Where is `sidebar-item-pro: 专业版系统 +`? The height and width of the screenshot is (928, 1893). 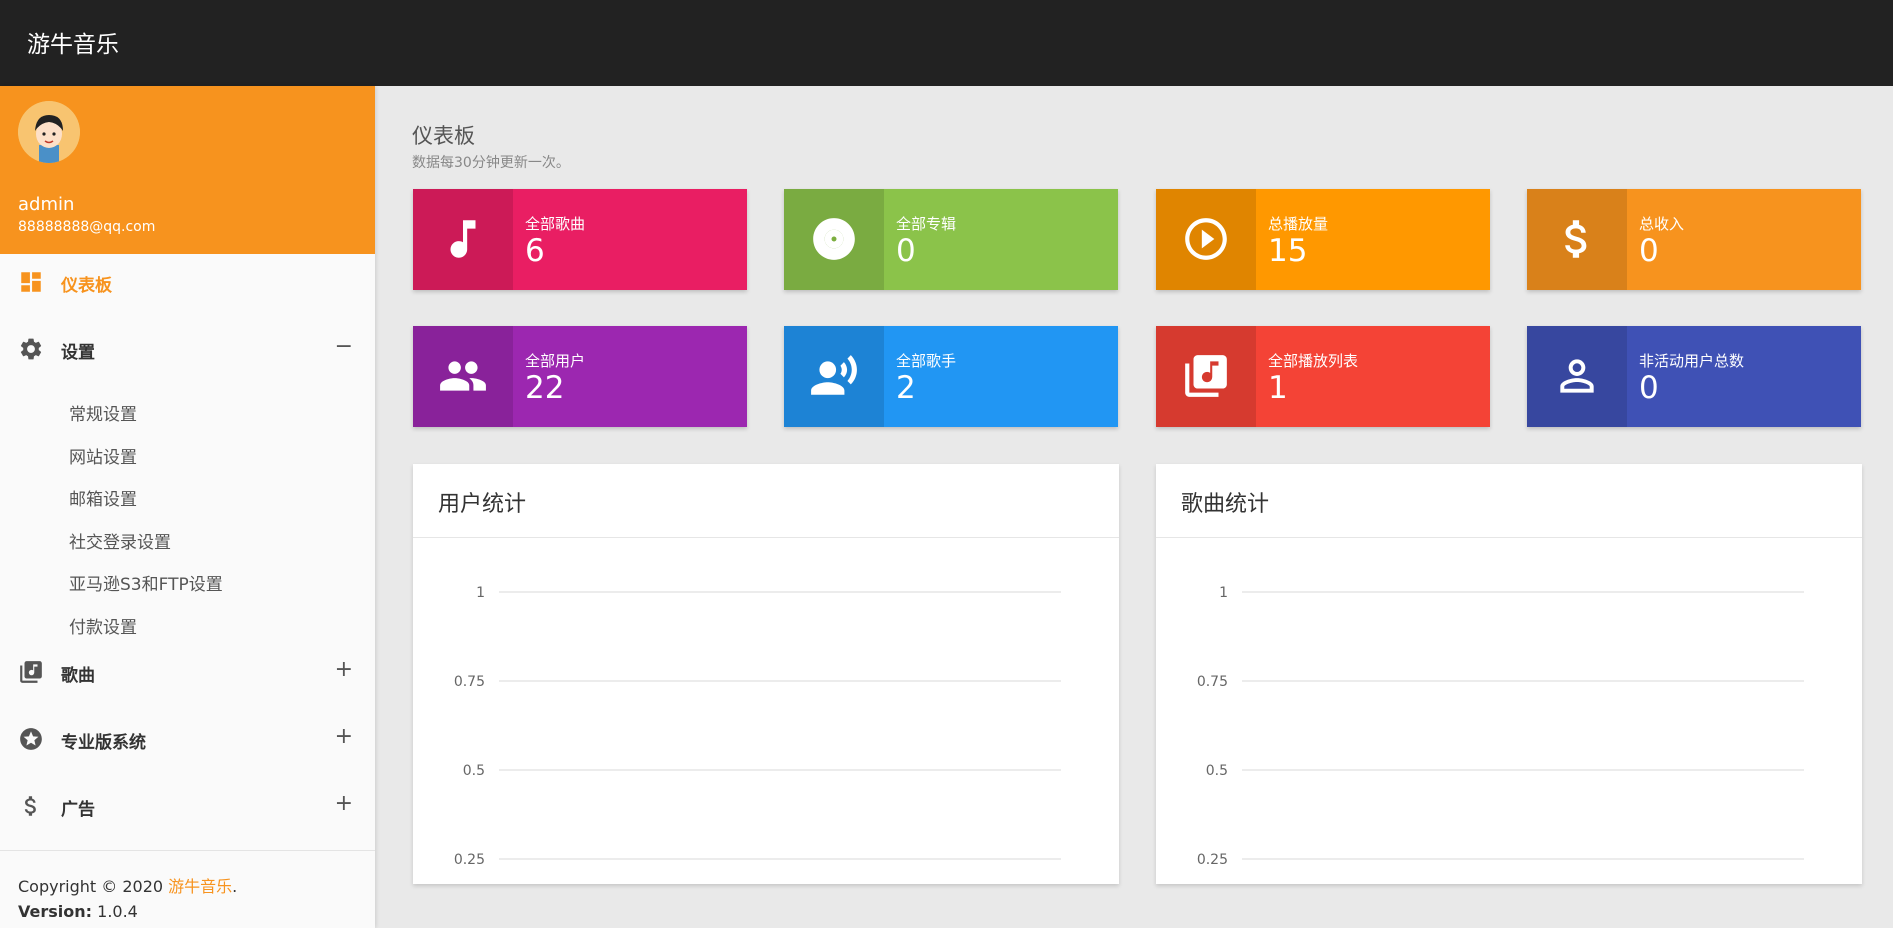
sidebar-item-pro: 专业版系统 + is located at coordinates (187, 739).